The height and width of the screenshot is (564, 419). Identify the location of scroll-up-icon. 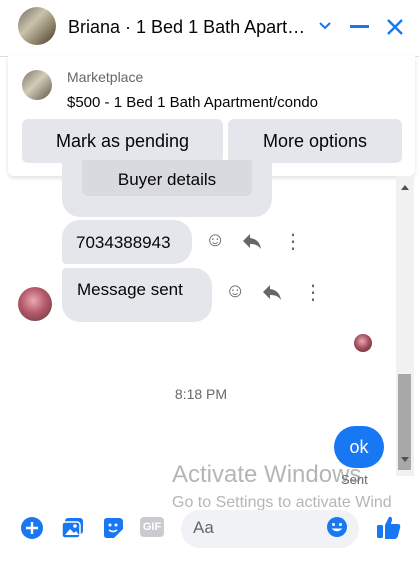
(405, 187).